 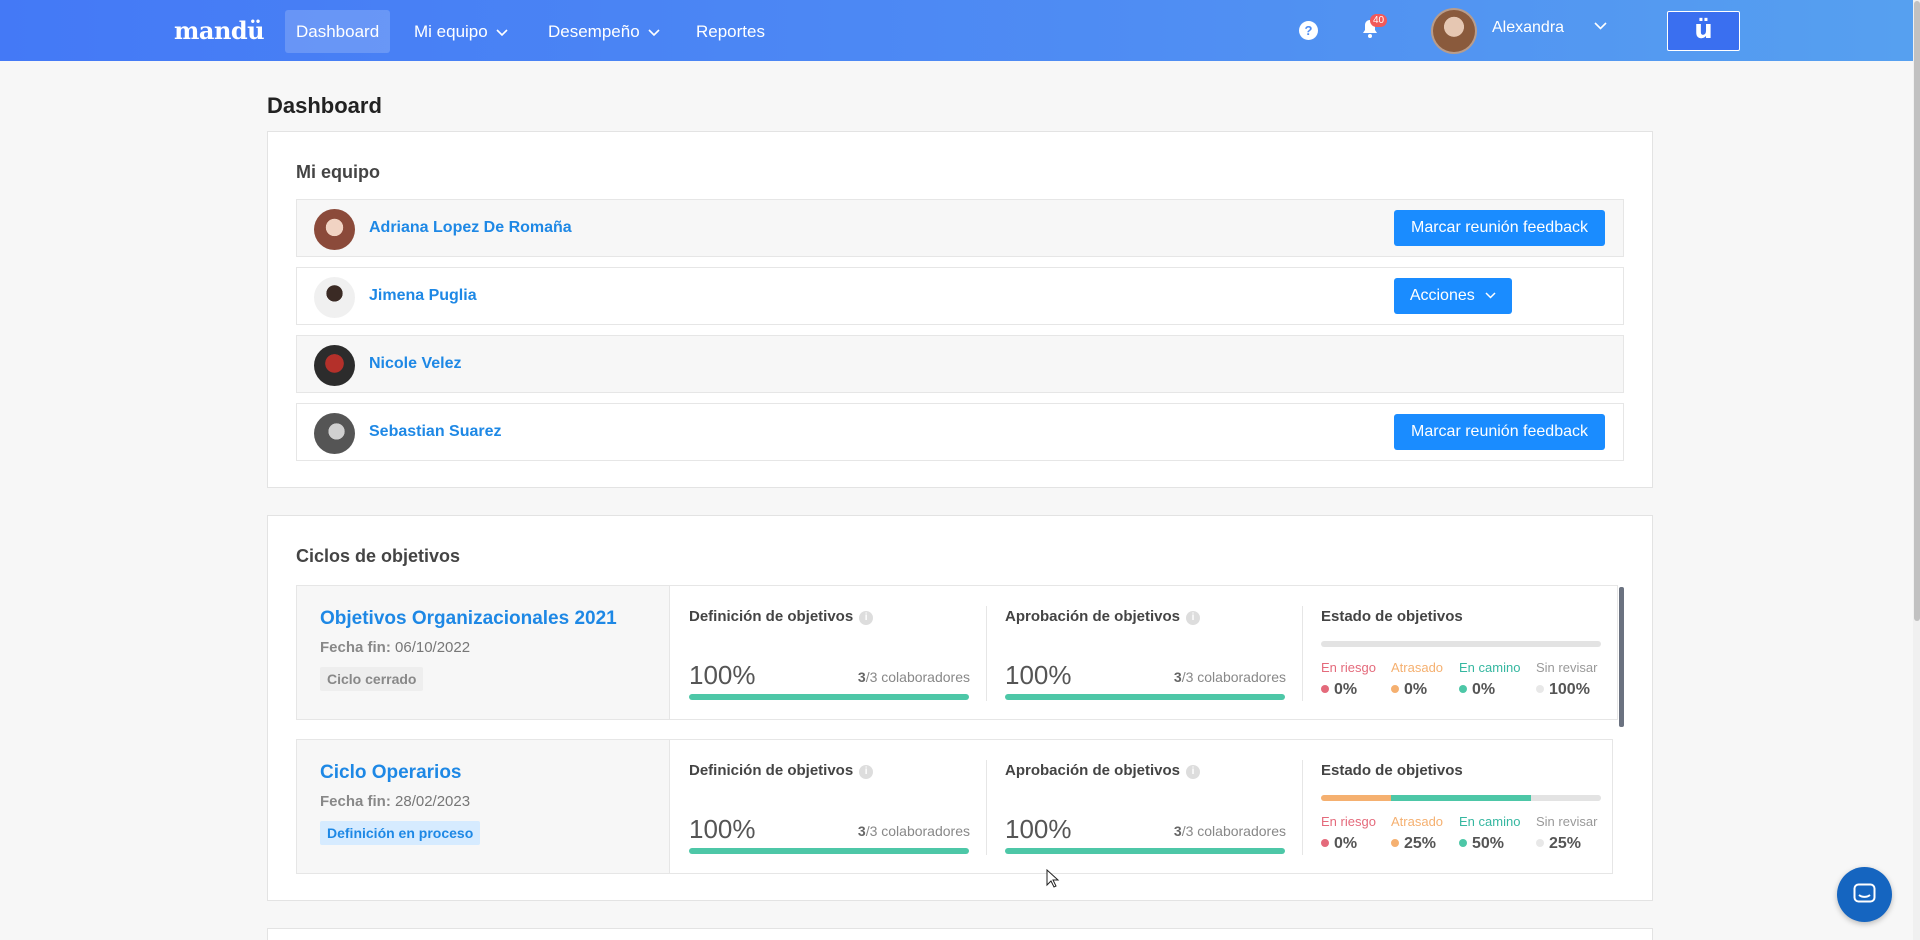 I want to click on cycle-name-link: Objetivos Organizacionales 2021, so click(x=468, y=619).